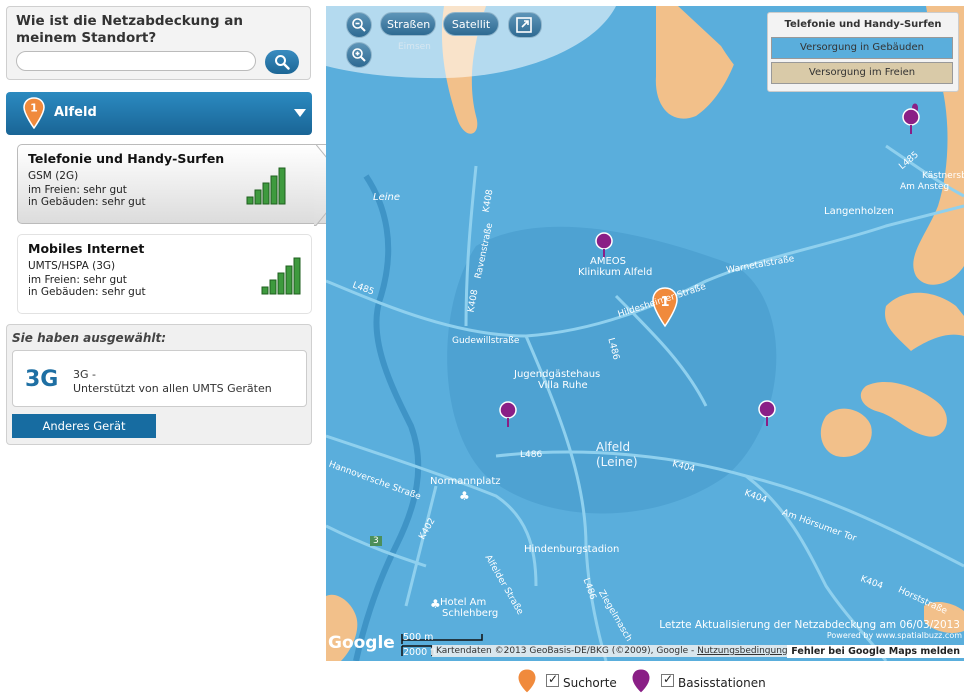 The width and height of the screenshot is (968, 694). I want to click on base-stations-checkbox: ✓, so click(667, 679).